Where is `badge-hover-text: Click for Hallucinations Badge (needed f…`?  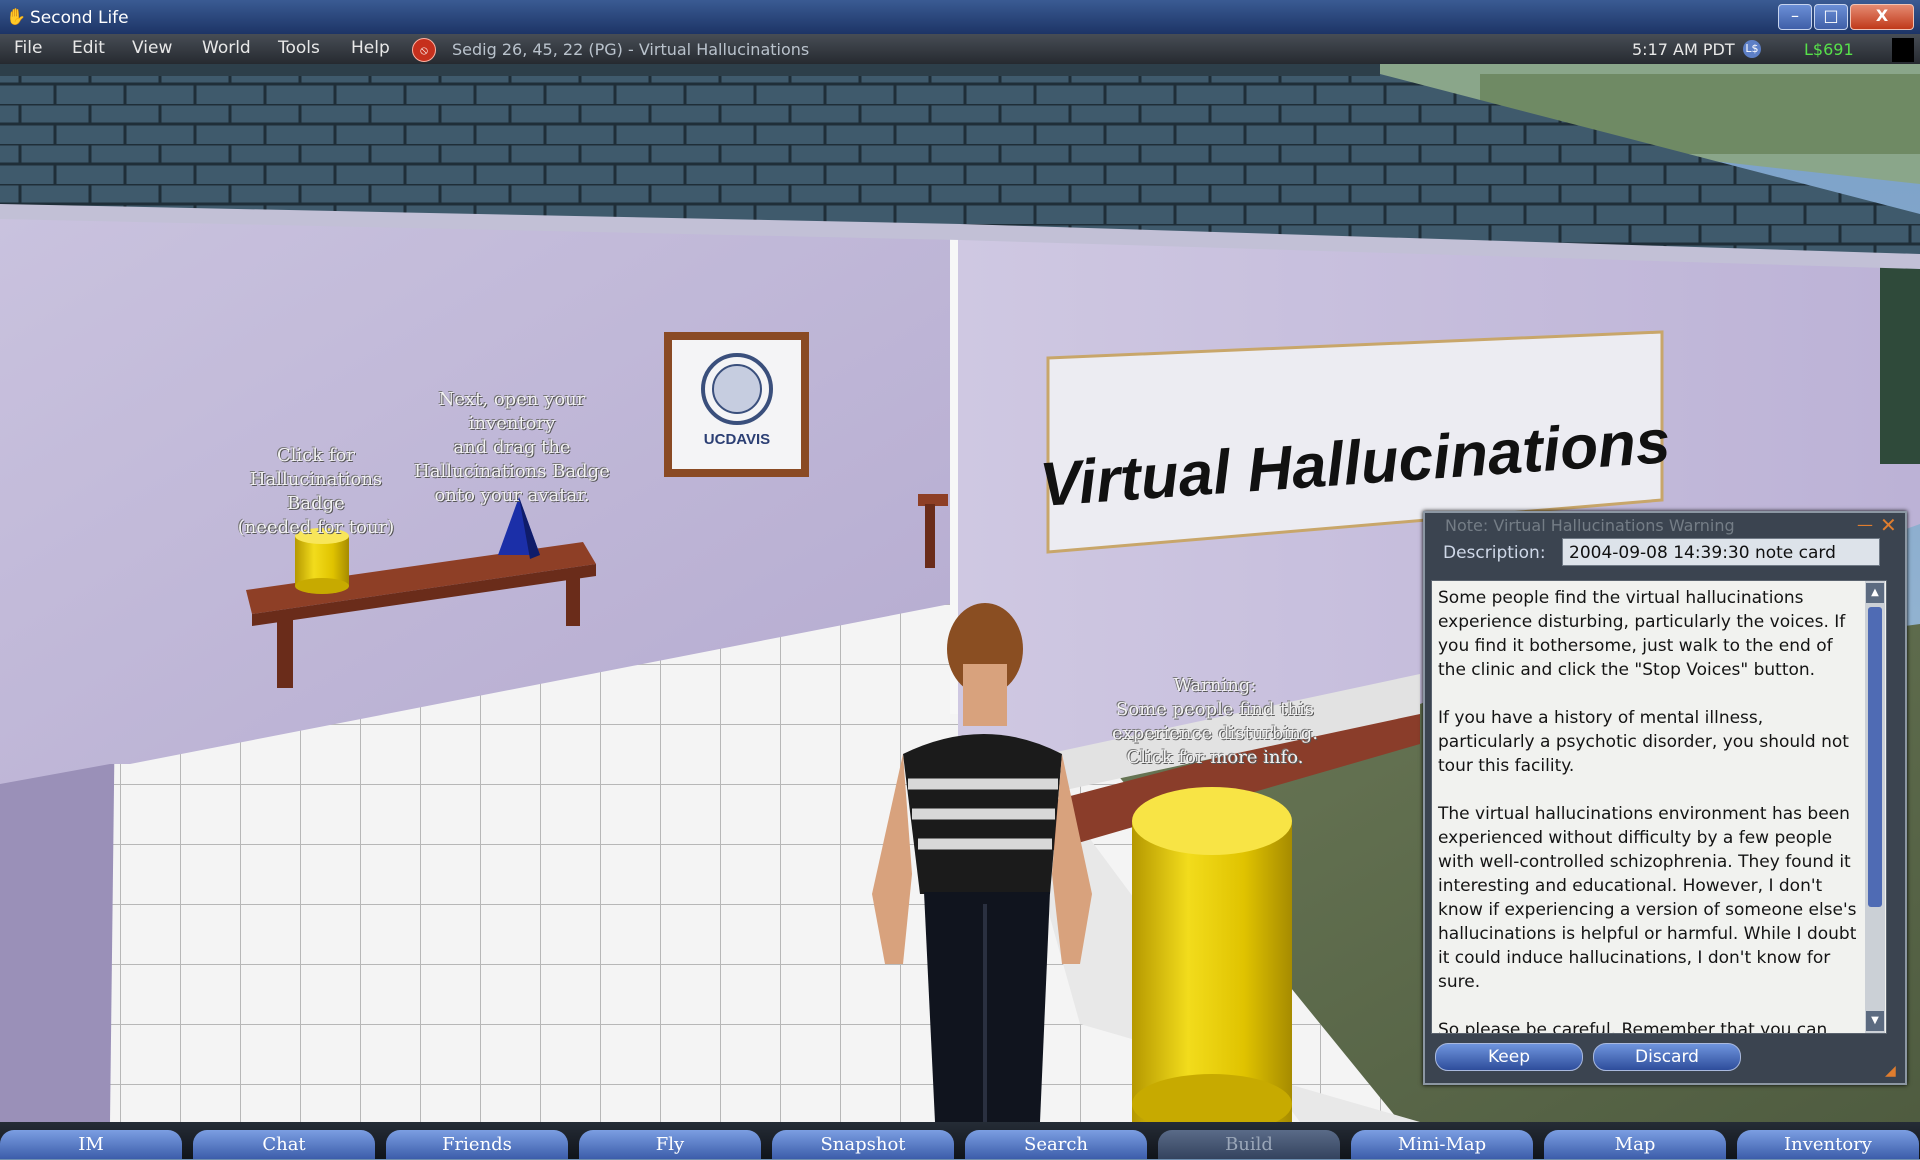
badge-hover-text: Click for Hallucinations Badge (needed f… is located at coordinates (316, 491).